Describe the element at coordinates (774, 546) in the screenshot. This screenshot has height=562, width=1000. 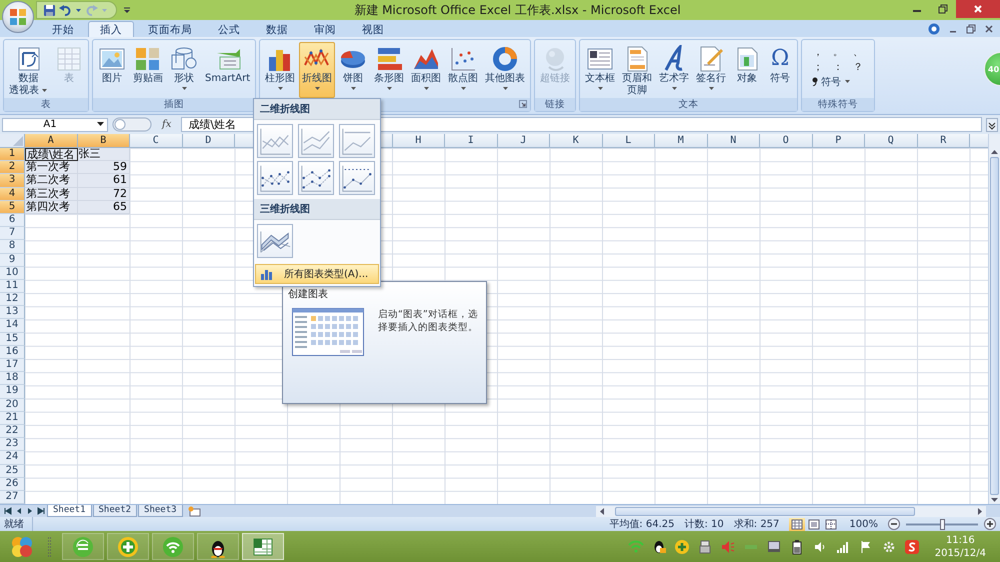
I see `monitor-icon` at that location.